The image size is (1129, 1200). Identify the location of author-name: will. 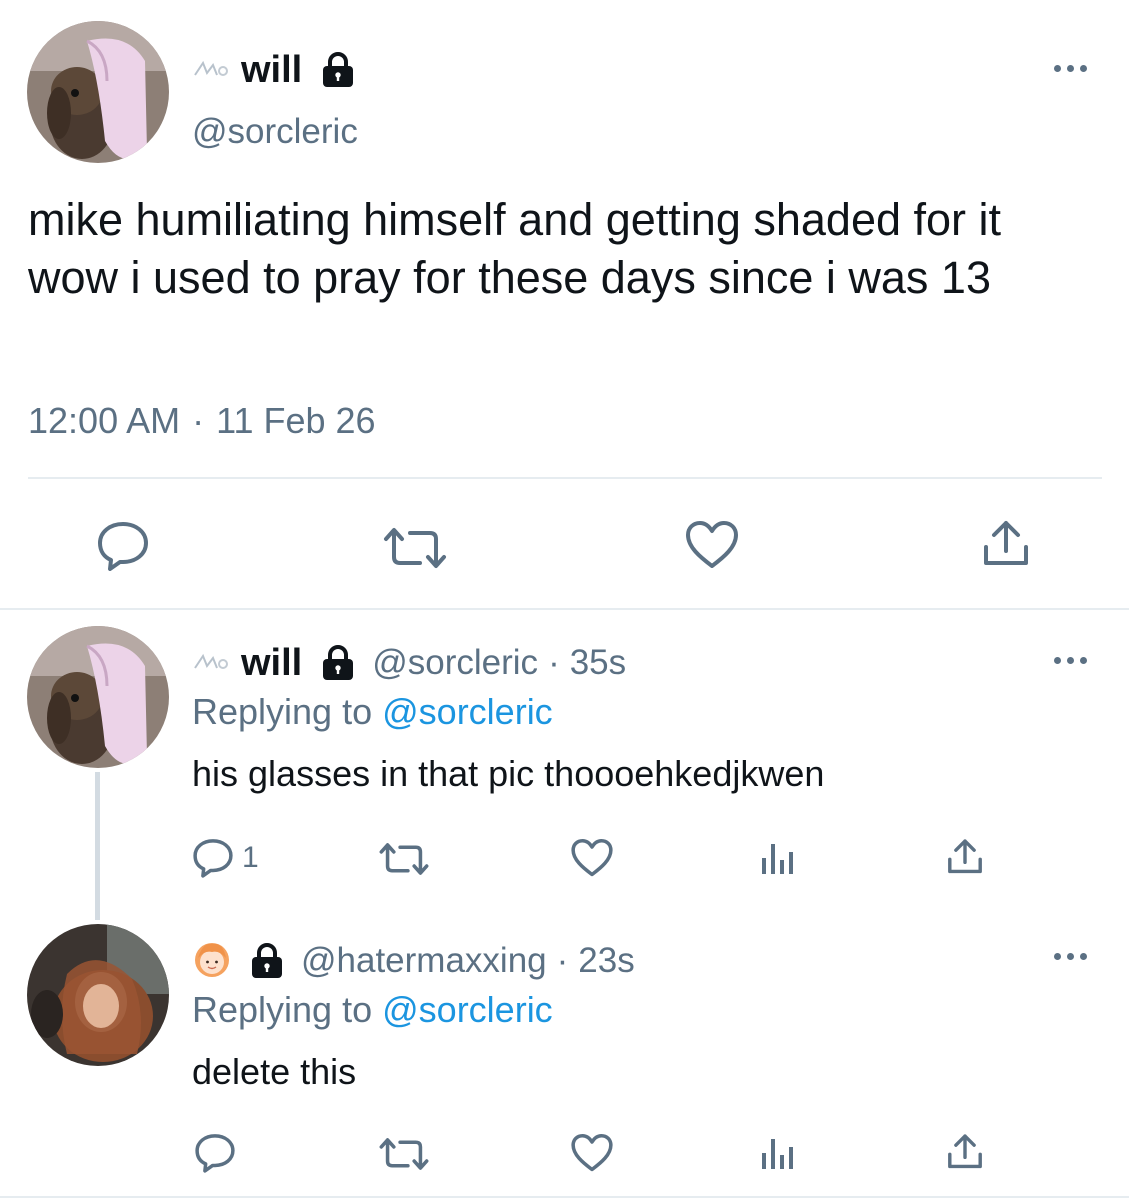
(271, 70).